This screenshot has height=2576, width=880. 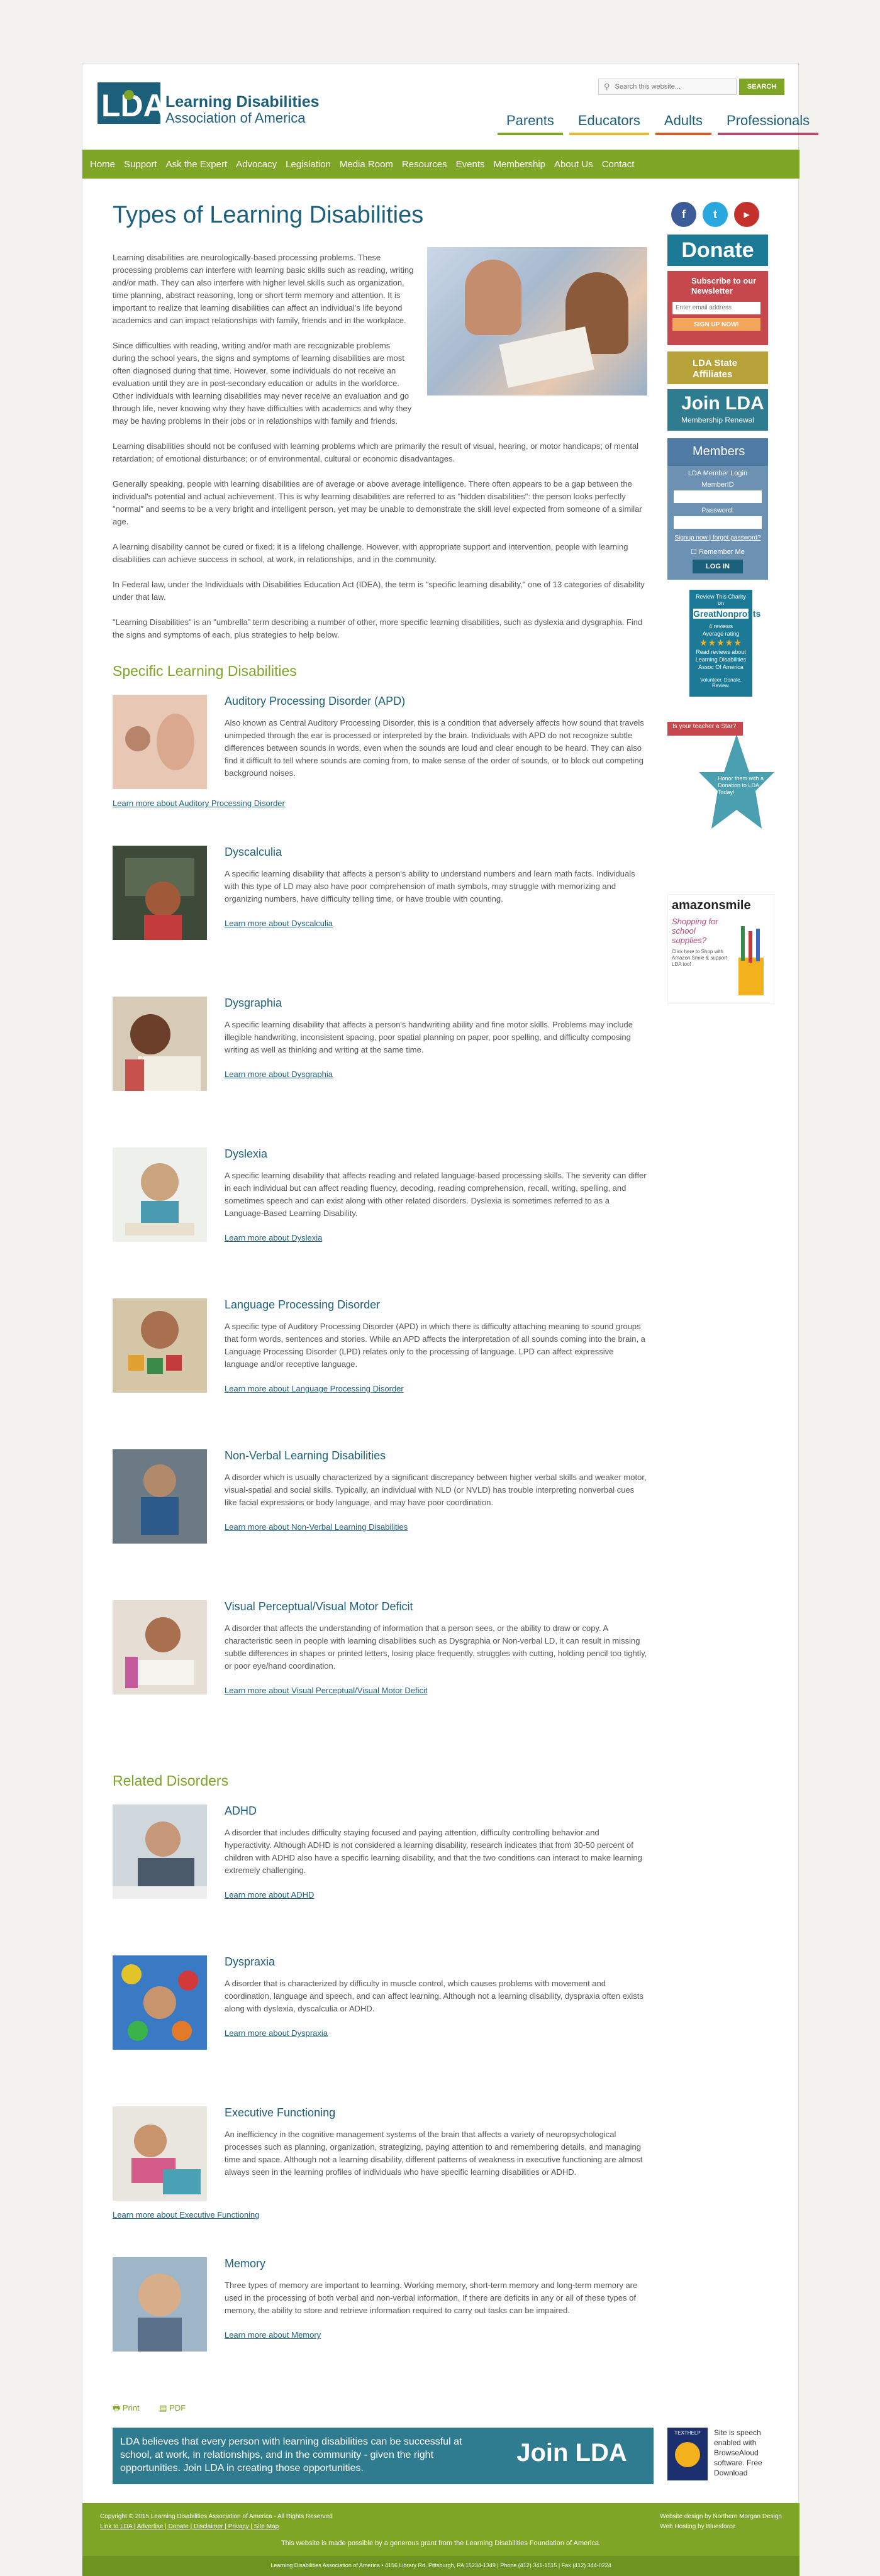 I want to click on learn-more-link: Learn more about Dyslexia, so click(x=274, y=1237).